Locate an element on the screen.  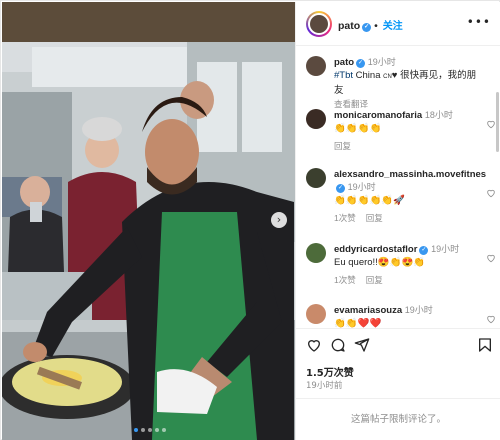
caption-time: 19小时 is located at coordinates (381, 62).